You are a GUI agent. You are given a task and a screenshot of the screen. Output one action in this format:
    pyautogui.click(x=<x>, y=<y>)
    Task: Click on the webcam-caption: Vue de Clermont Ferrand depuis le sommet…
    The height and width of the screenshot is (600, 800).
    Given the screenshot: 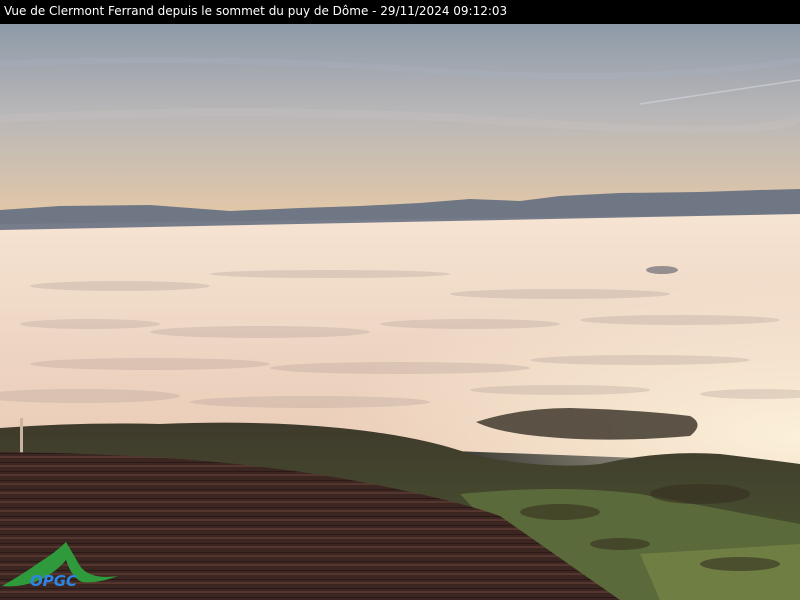 What is the action you would take?
    pyautogui.click(x=256, y=11)
    